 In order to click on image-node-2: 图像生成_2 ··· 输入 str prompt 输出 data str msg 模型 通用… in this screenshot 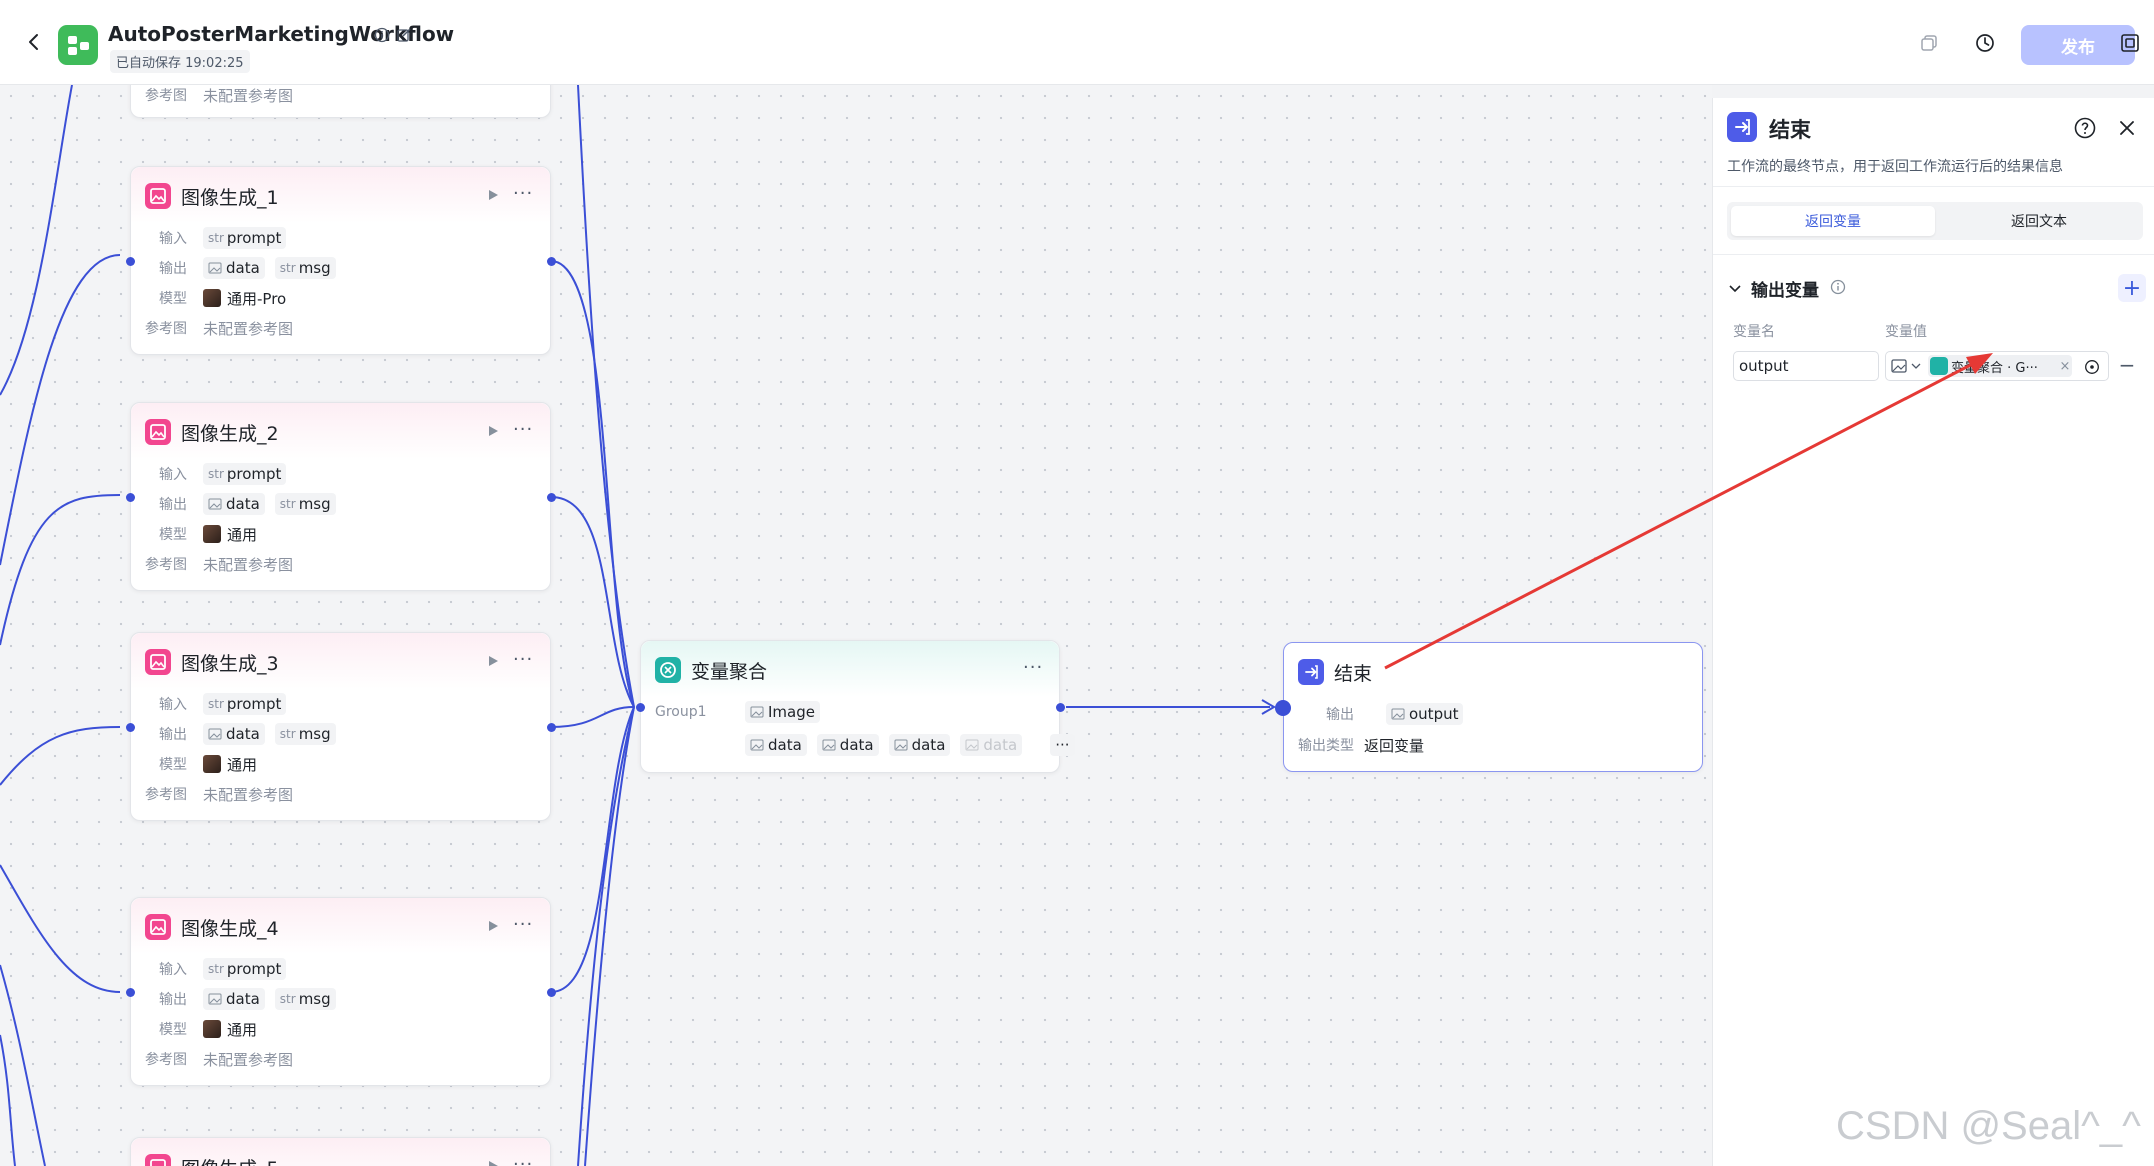, I will do `click(341, 496)`.